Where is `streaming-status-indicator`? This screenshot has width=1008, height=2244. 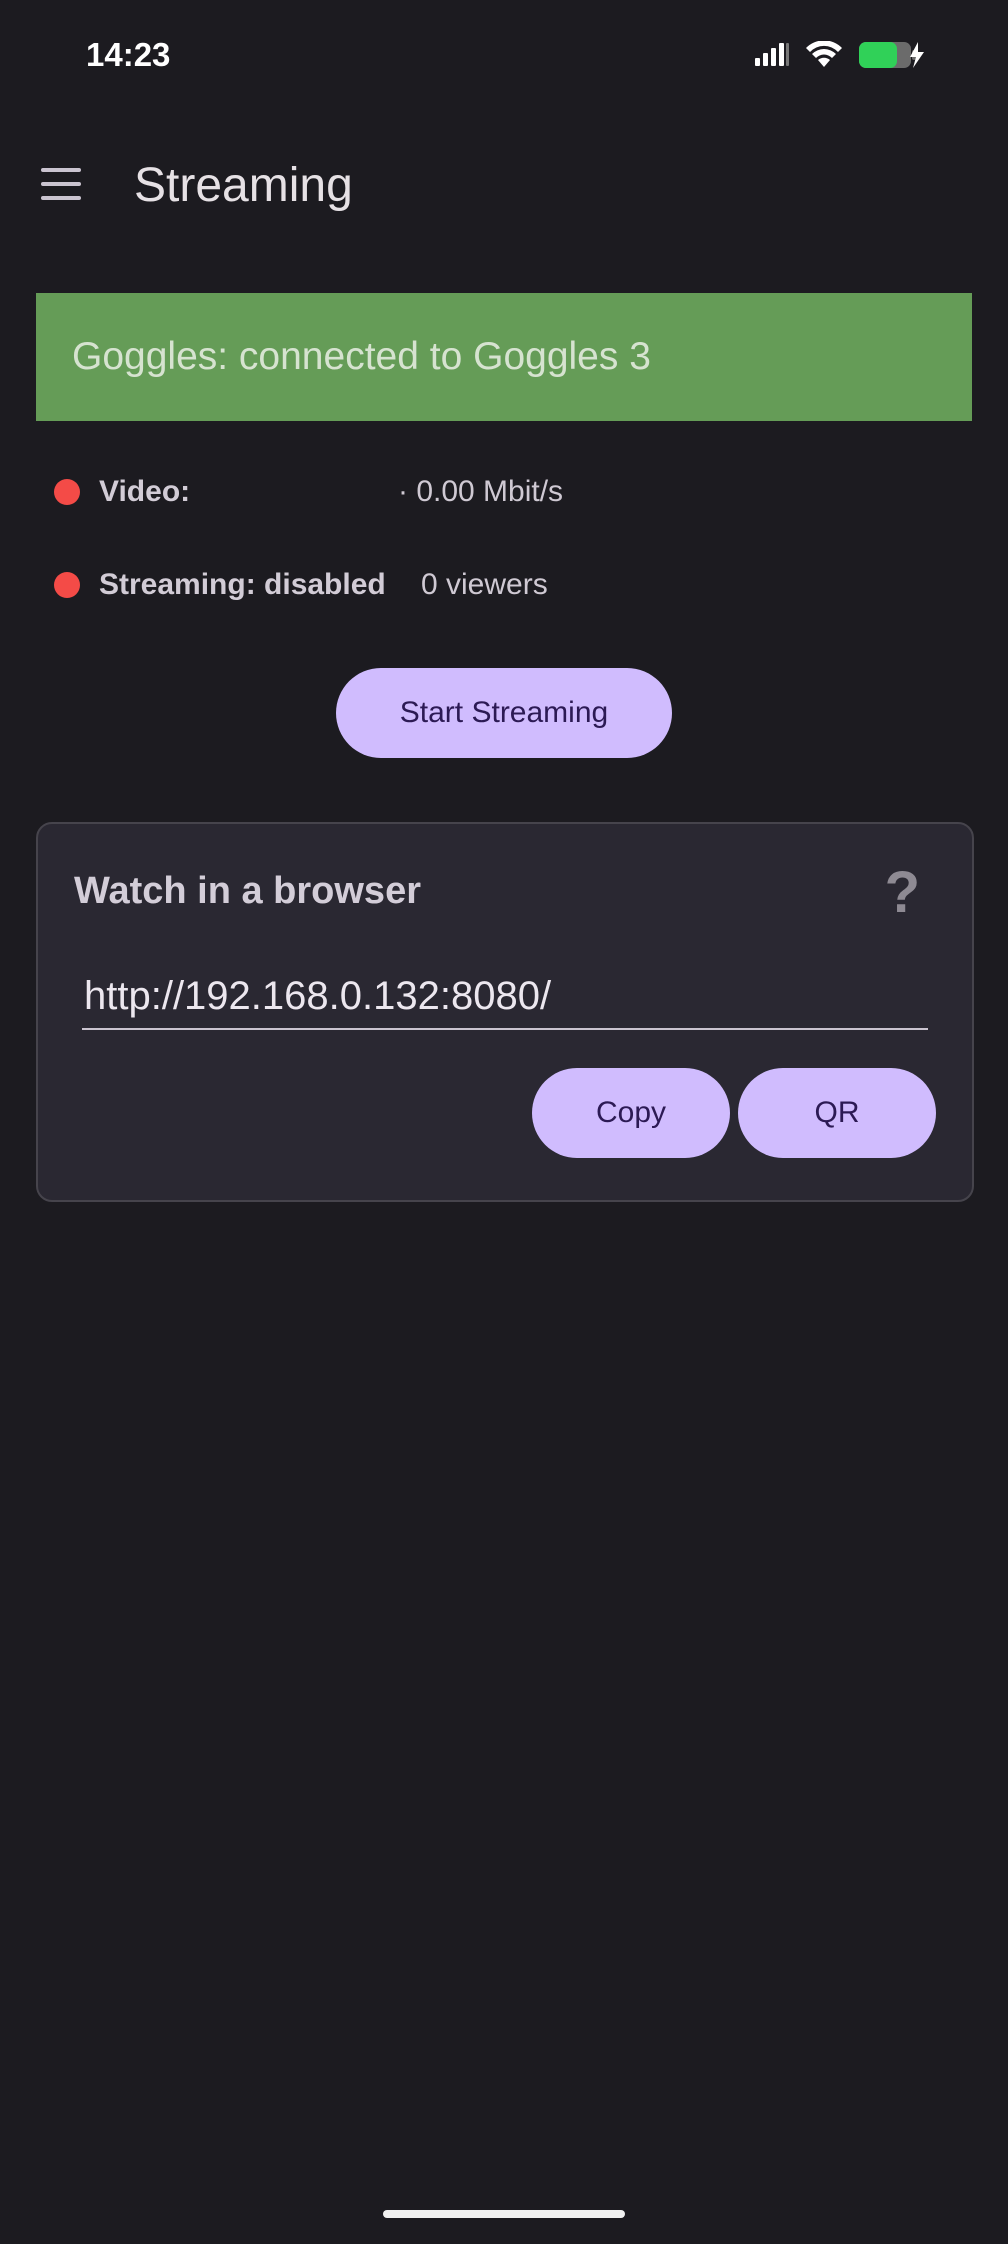
streaming-status-indicator is located at coordinates (67, 585).